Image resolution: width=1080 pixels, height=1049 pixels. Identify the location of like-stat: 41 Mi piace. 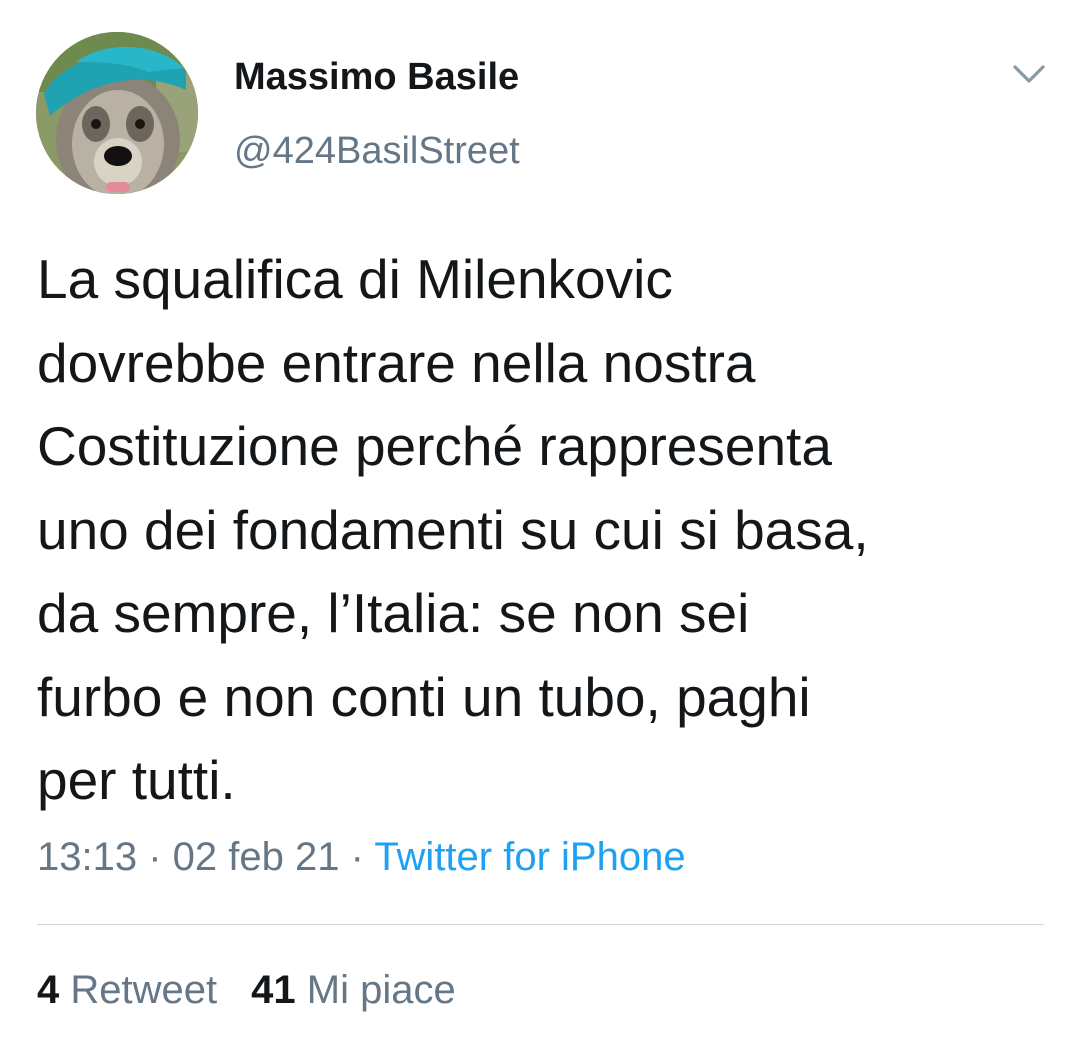
(353, 990).